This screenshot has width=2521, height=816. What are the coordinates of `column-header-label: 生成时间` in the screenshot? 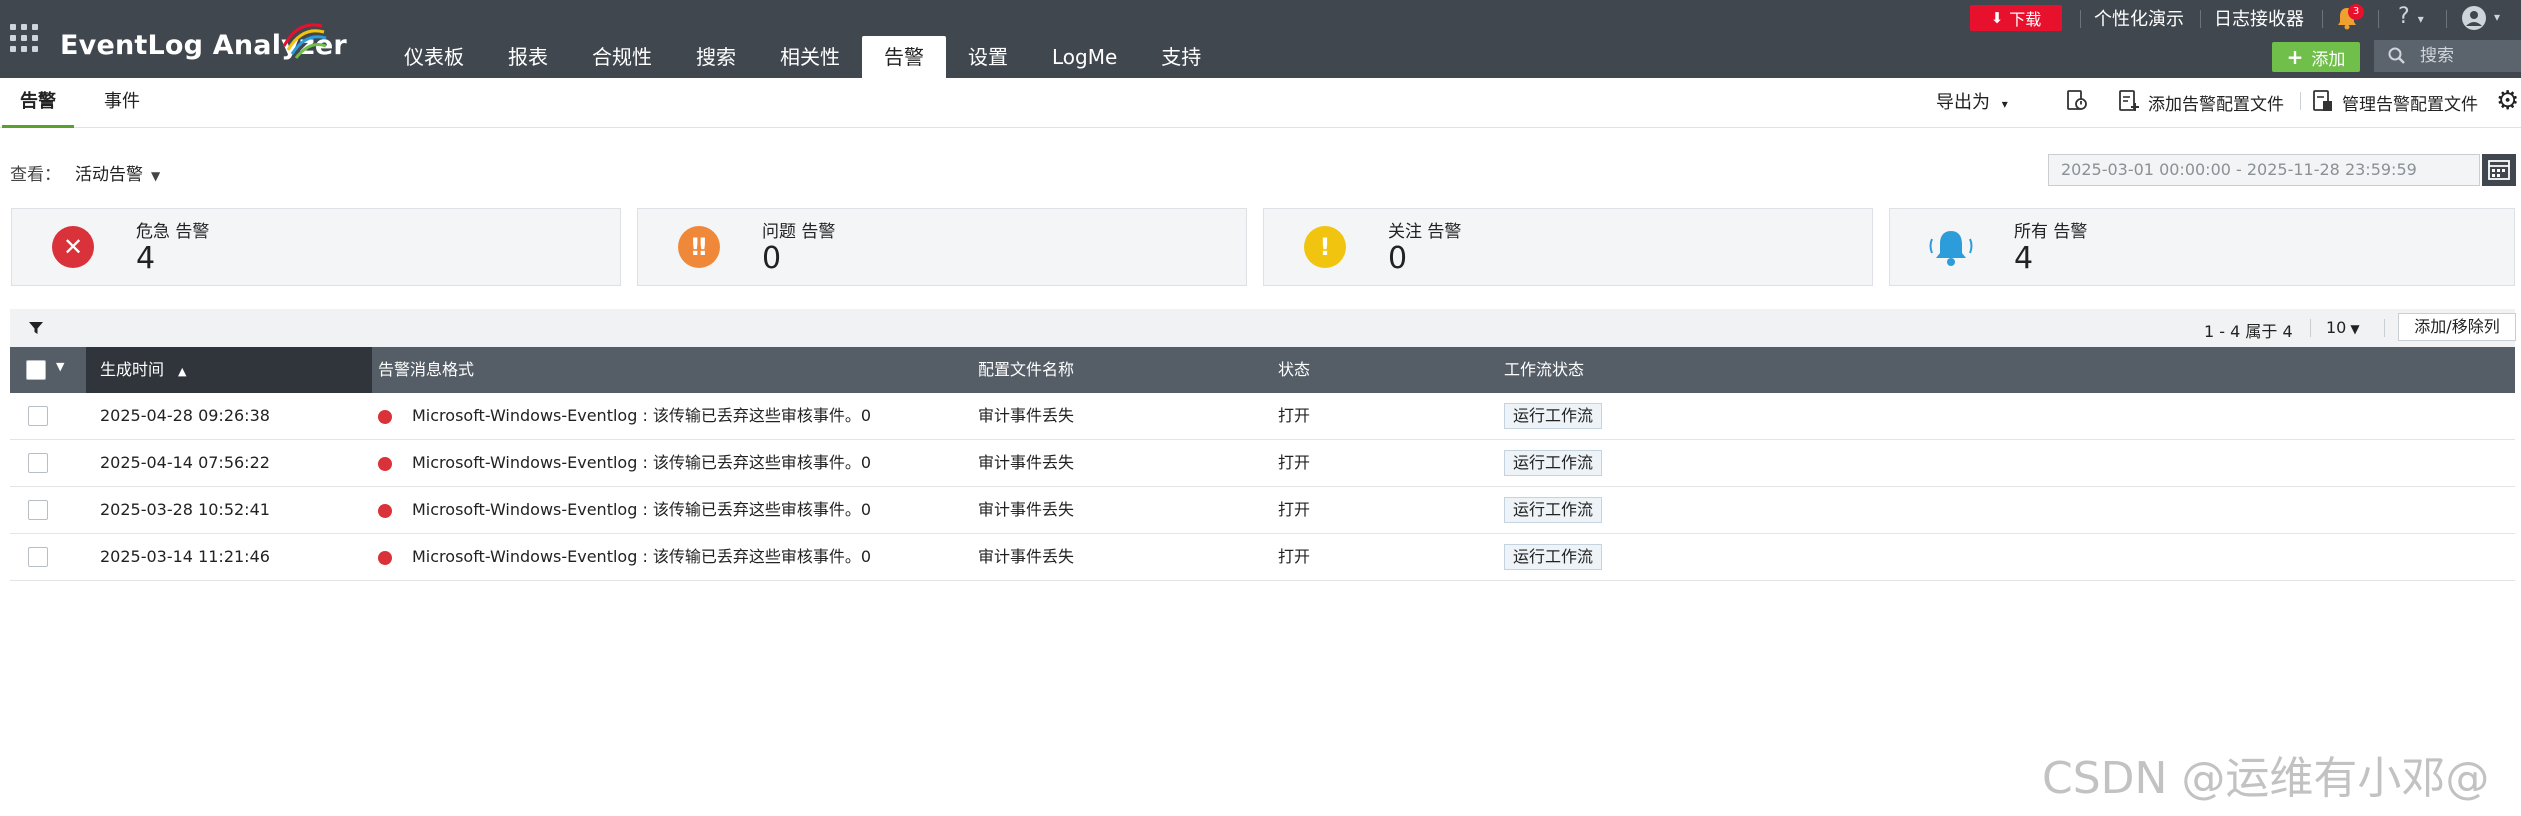 It's located at (132, 369).